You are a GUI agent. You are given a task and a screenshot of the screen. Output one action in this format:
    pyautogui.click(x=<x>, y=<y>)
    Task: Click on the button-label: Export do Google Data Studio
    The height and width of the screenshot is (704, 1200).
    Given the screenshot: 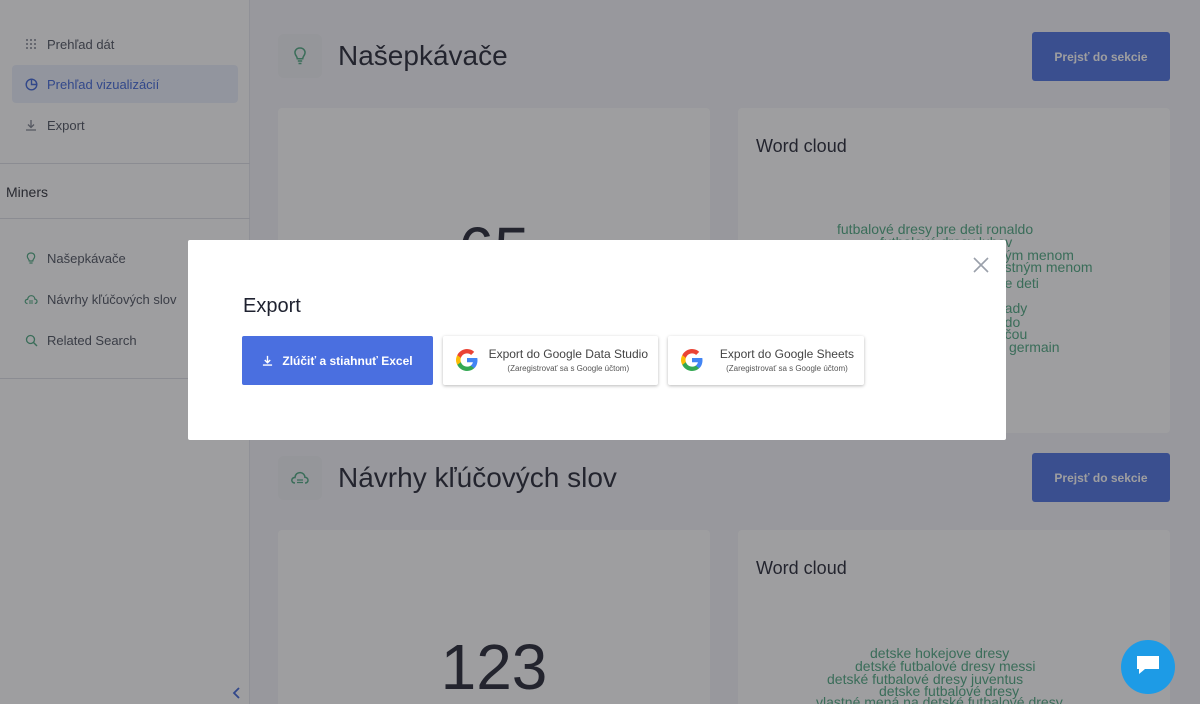 What is the action you would take?
    pyautogui.click(x=568, y=354)
    